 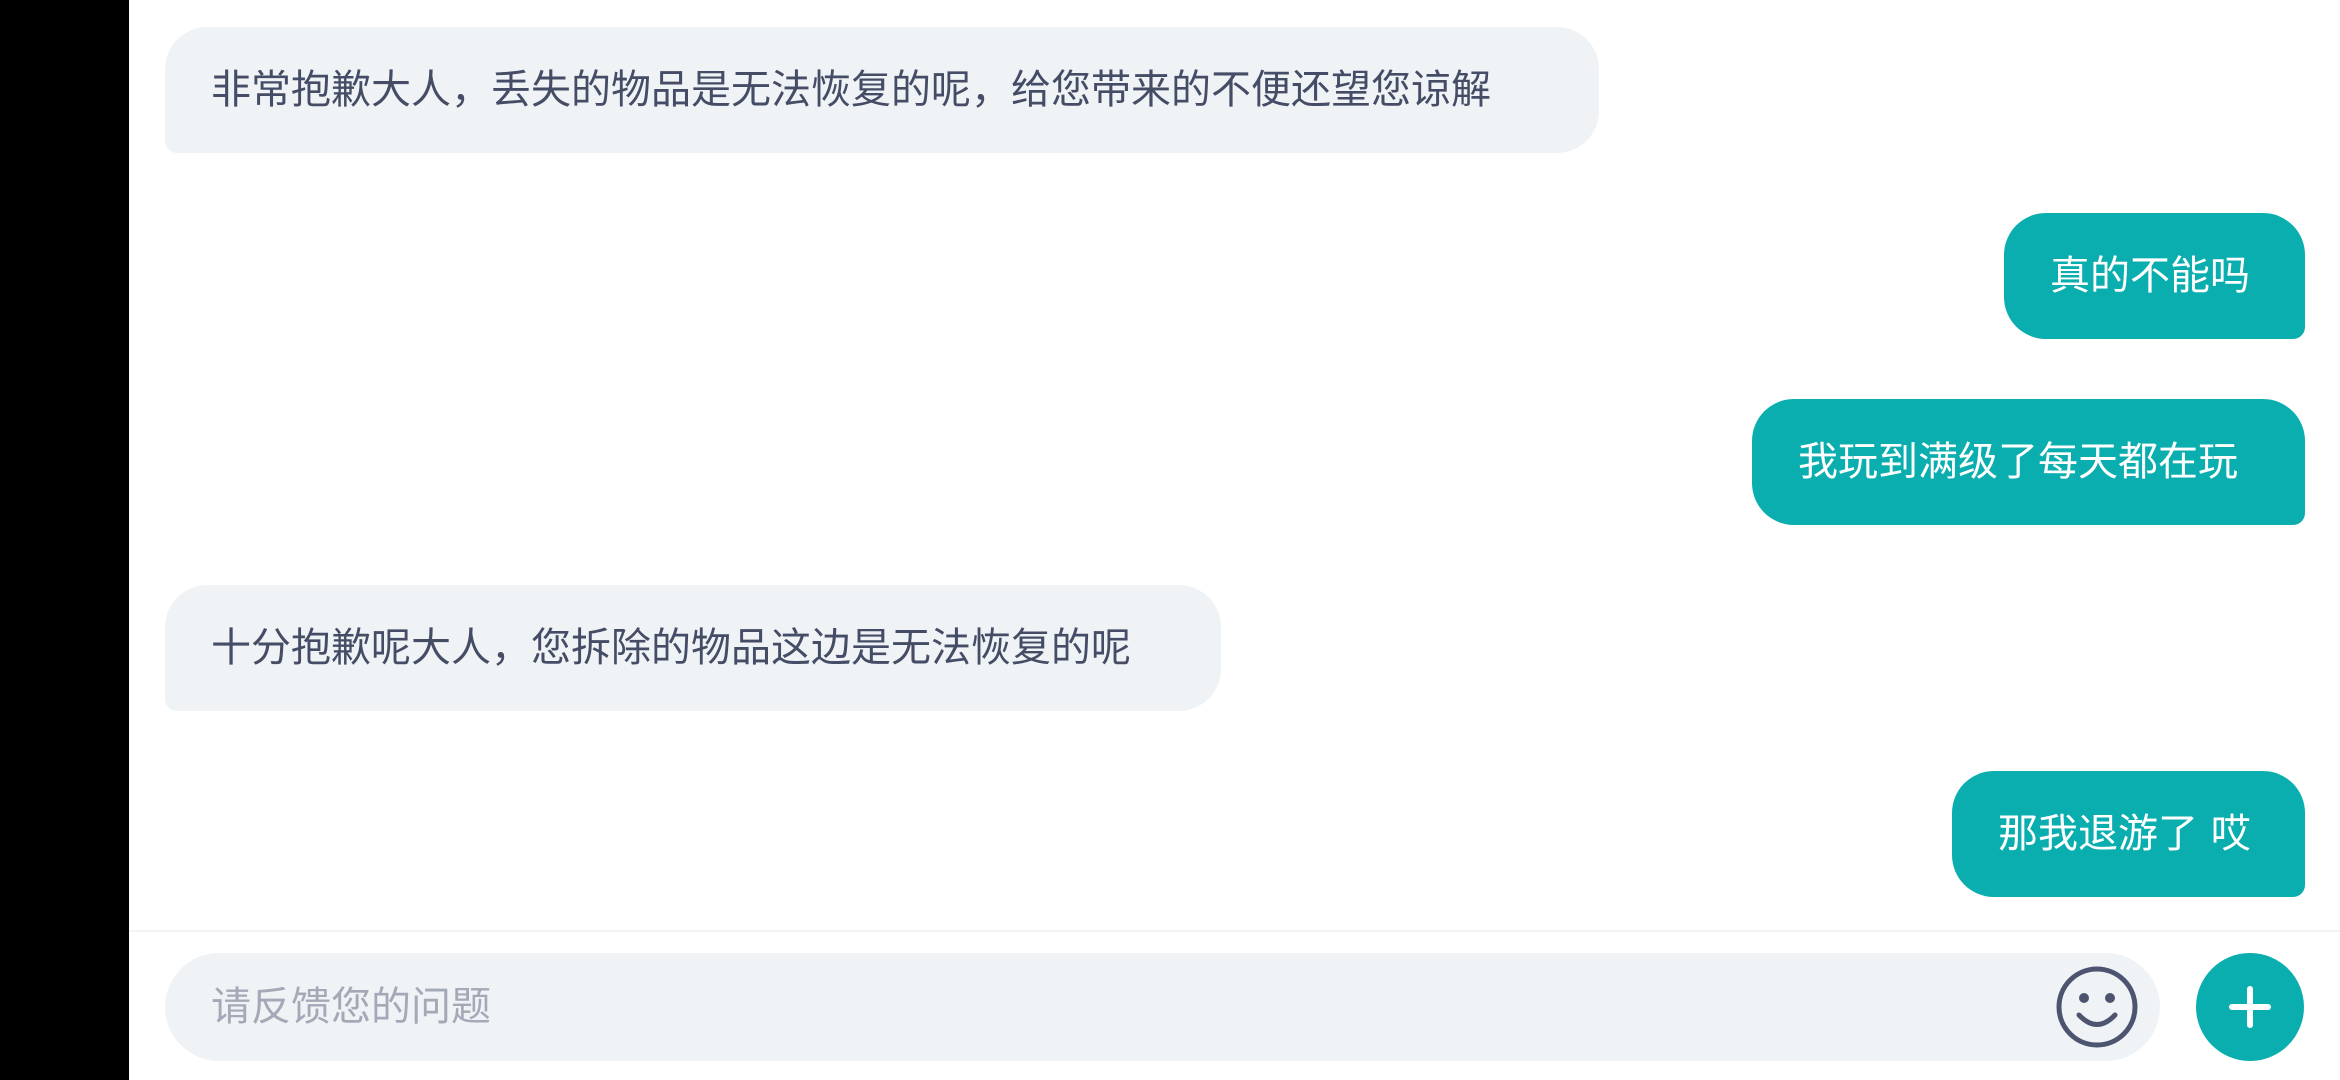 What do you see at coordinates (2097, 1007) in the screenshot?
I see `smiley-face-icon` at bounding box center [2097, 1007].